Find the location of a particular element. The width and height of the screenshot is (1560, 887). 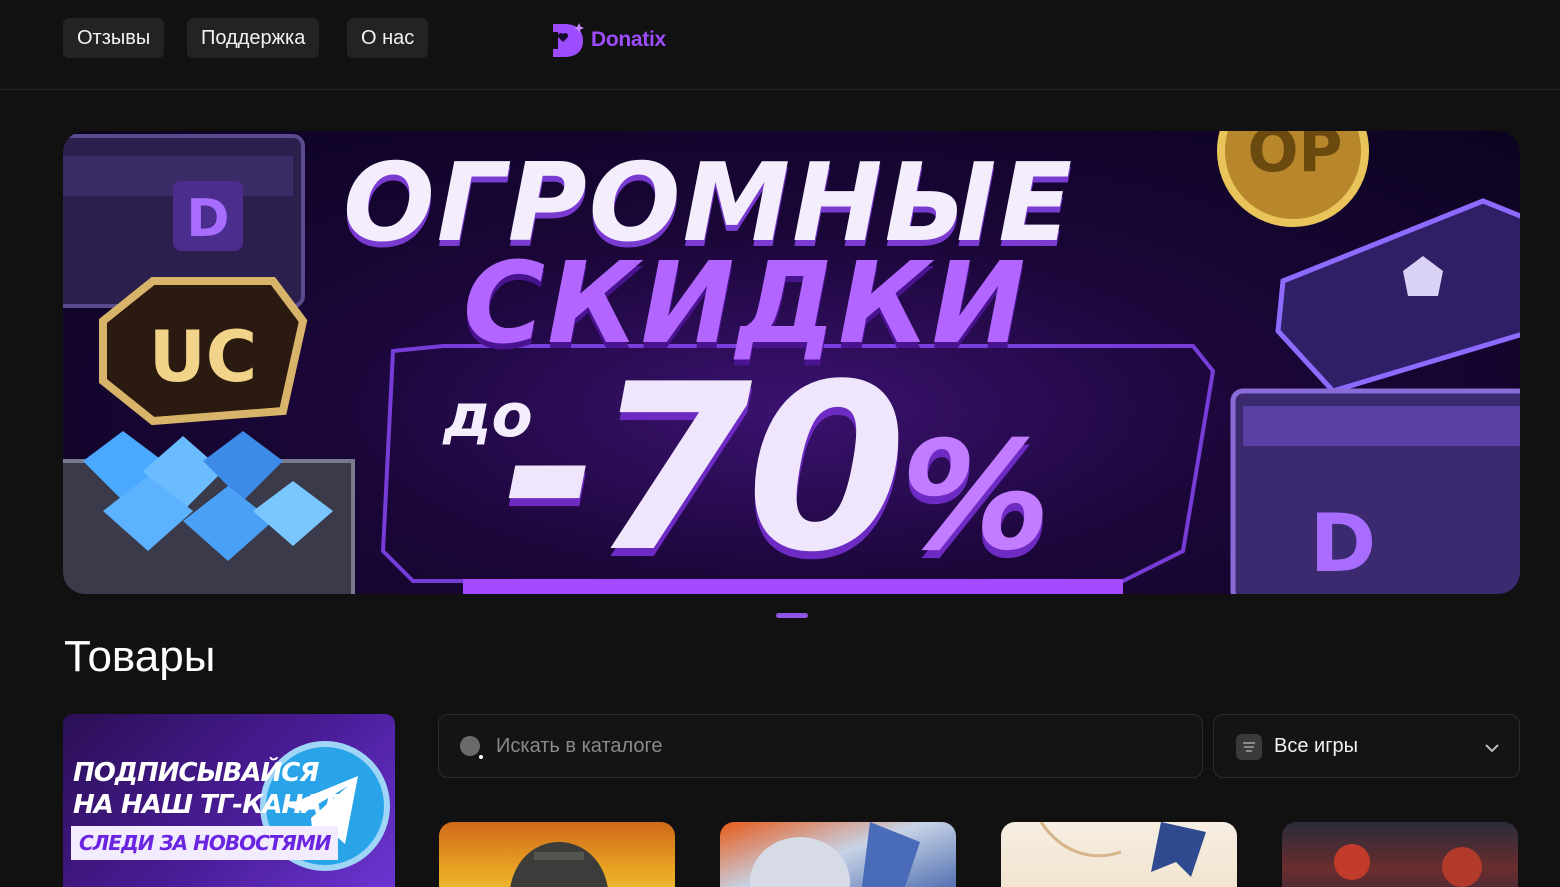

search-input is located at coordinates (841, 746).